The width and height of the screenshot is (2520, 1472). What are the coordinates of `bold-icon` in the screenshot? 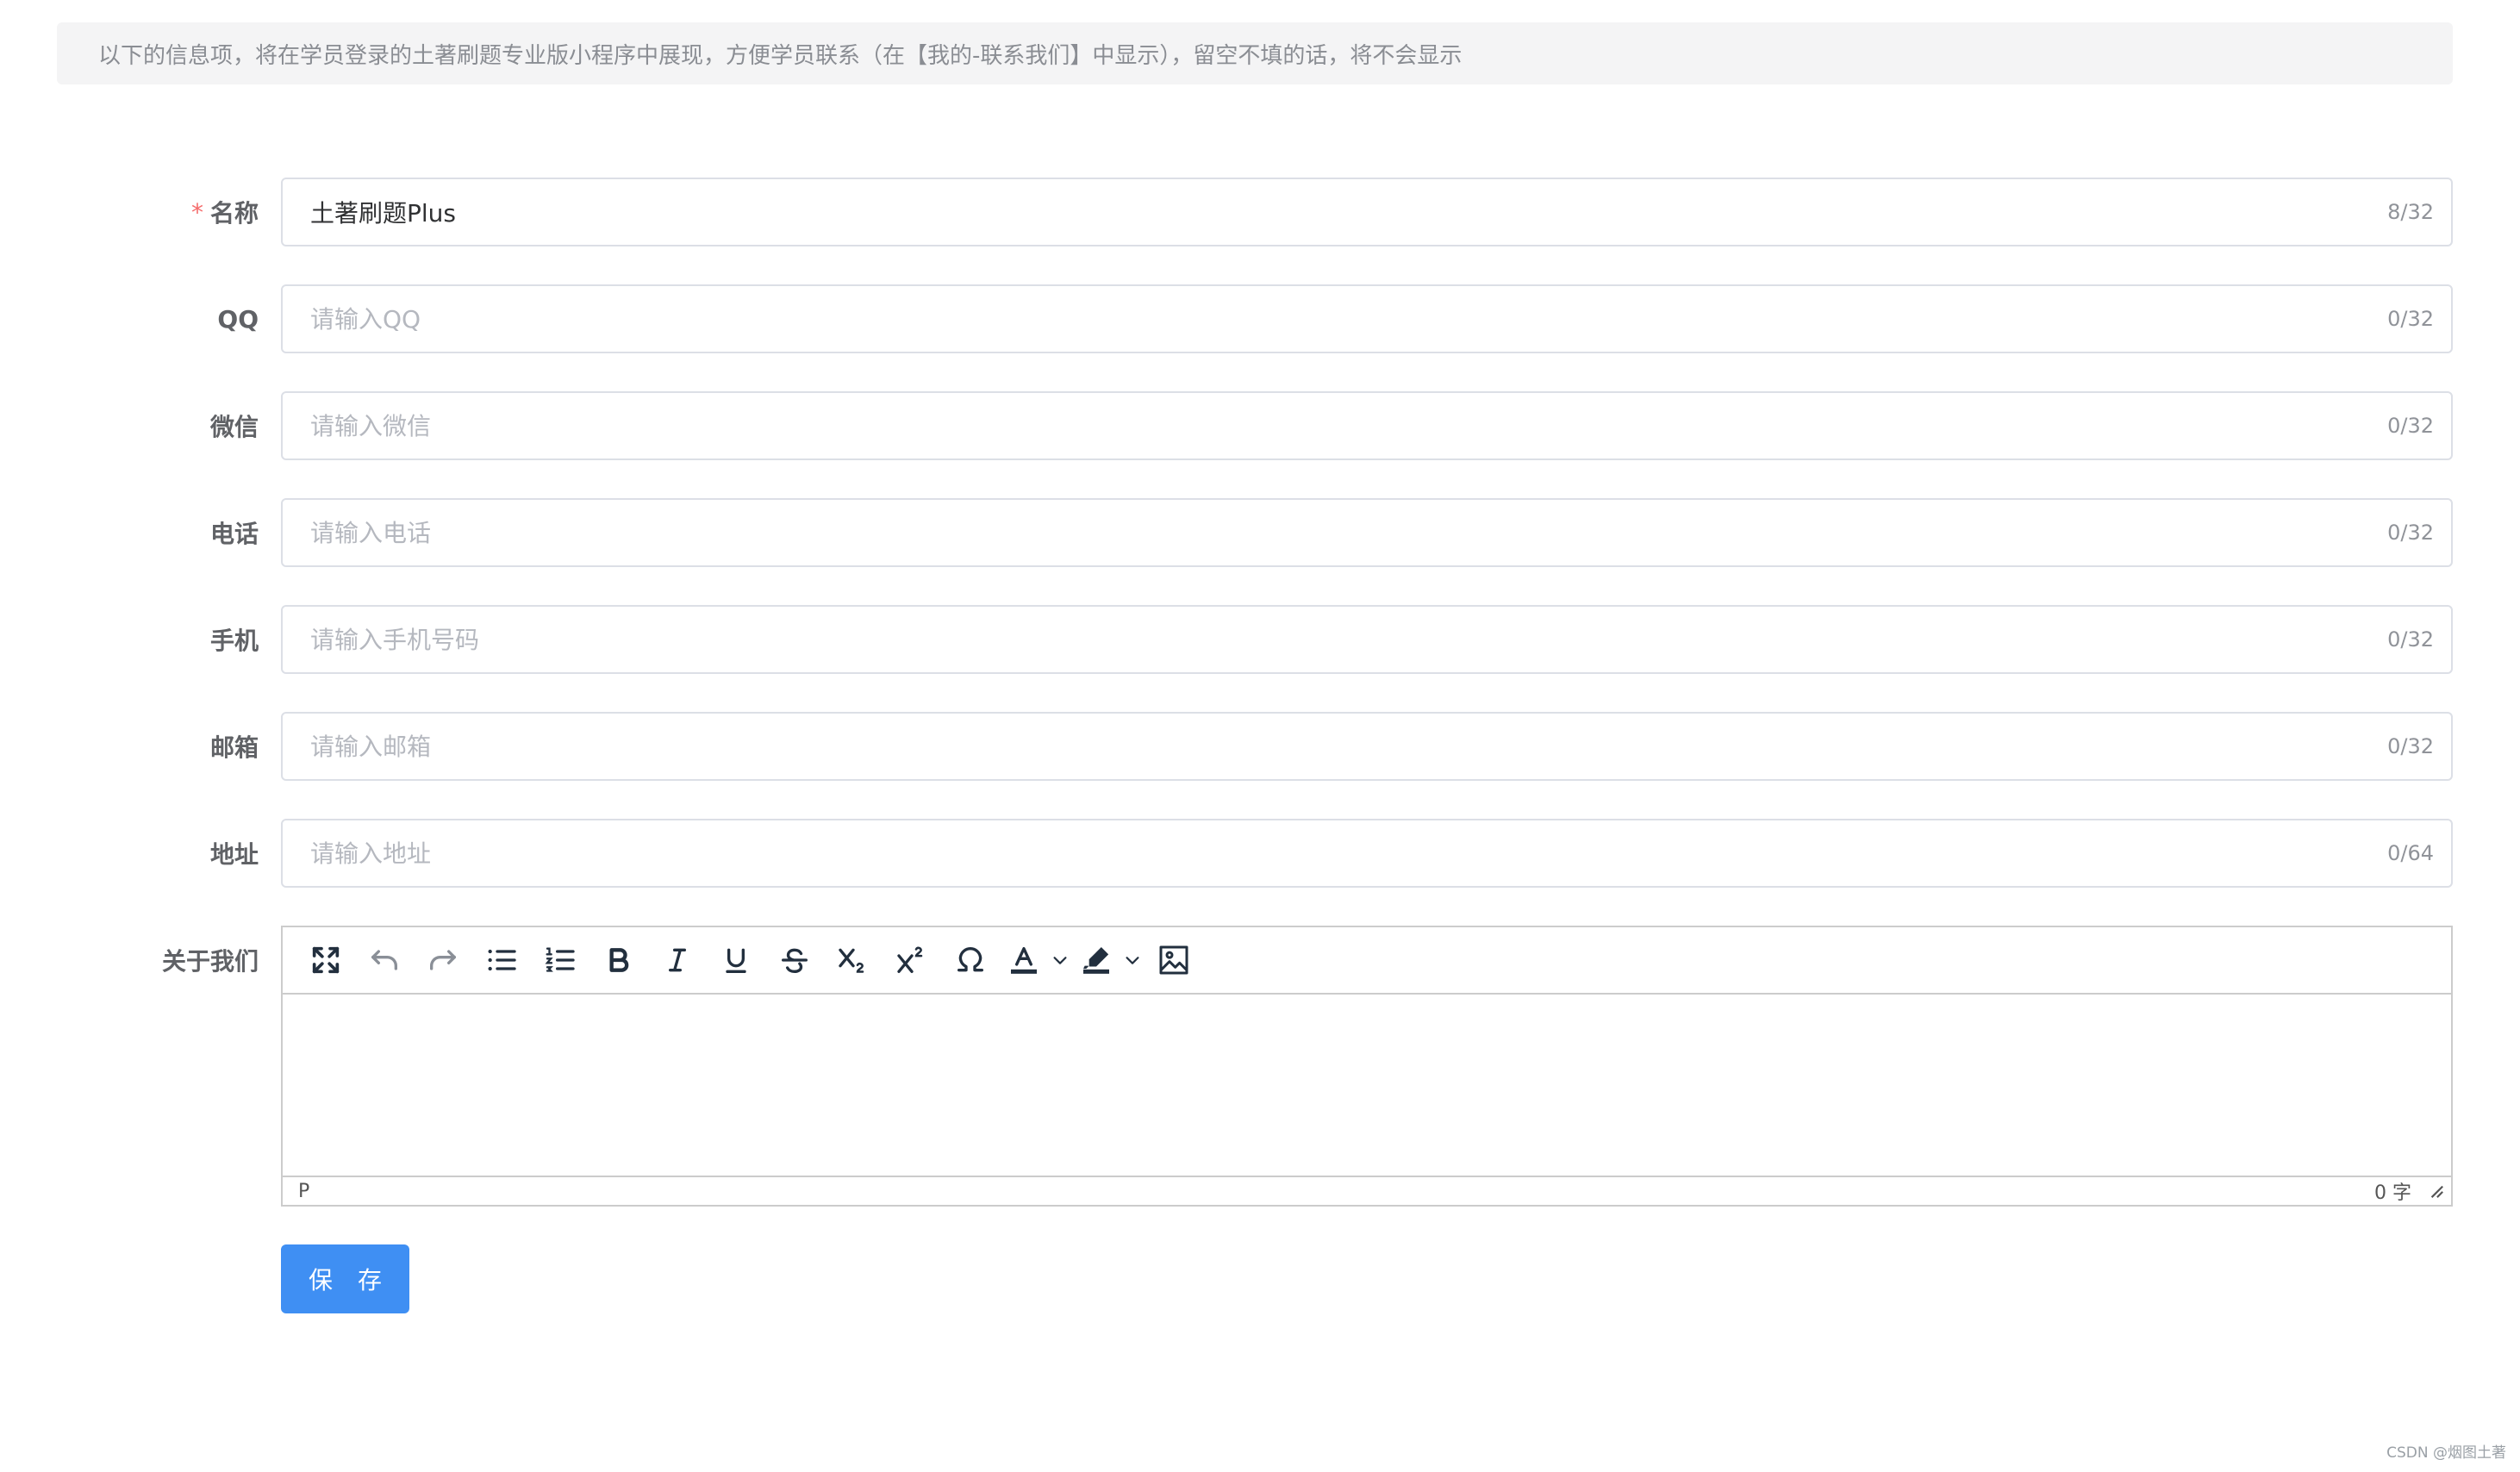 It's located at (619, 960).